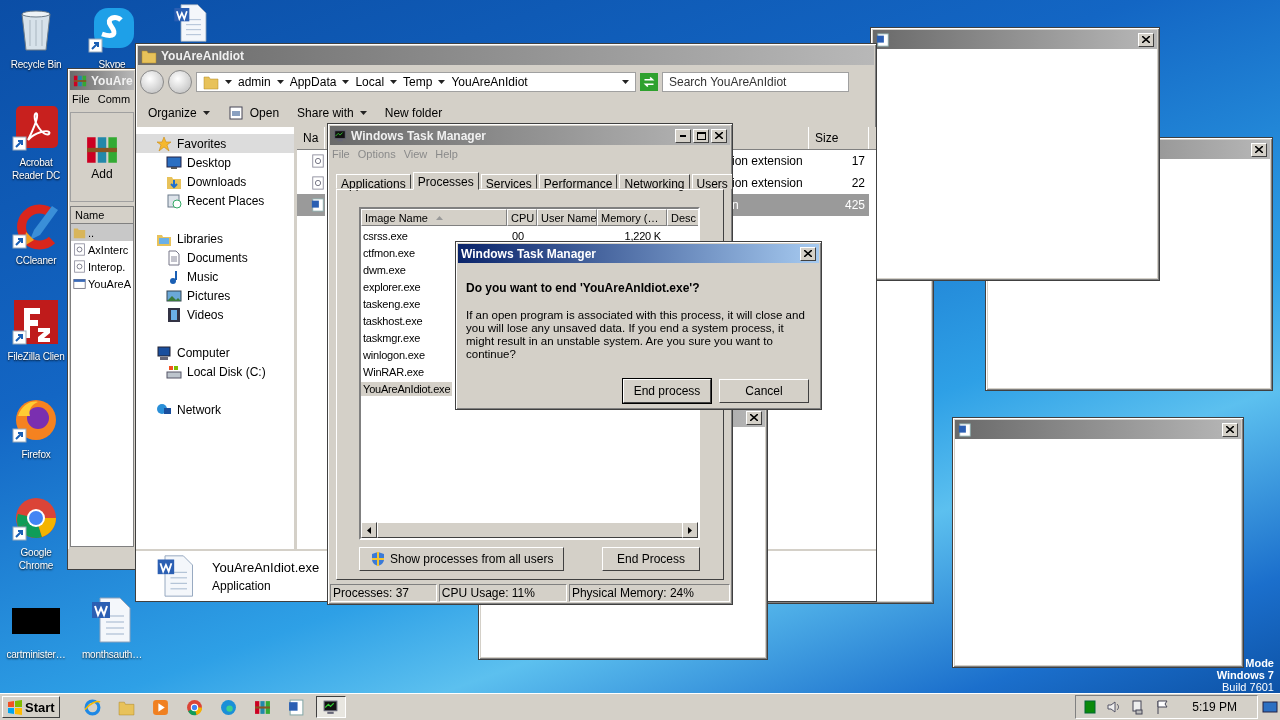  What do you see at coordinates (36, 169) in the screenshot?
I see `icon-label: Acrobat Reader DC` at bounding box center [36, 169].